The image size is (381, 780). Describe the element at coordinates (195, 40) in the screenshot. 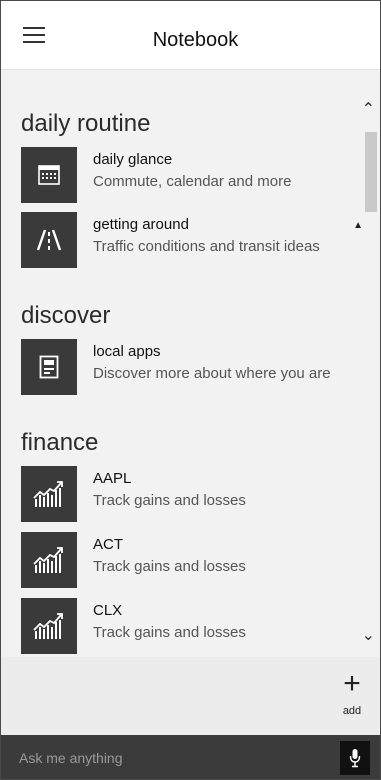

I see `page-title: Notebook` at that location.